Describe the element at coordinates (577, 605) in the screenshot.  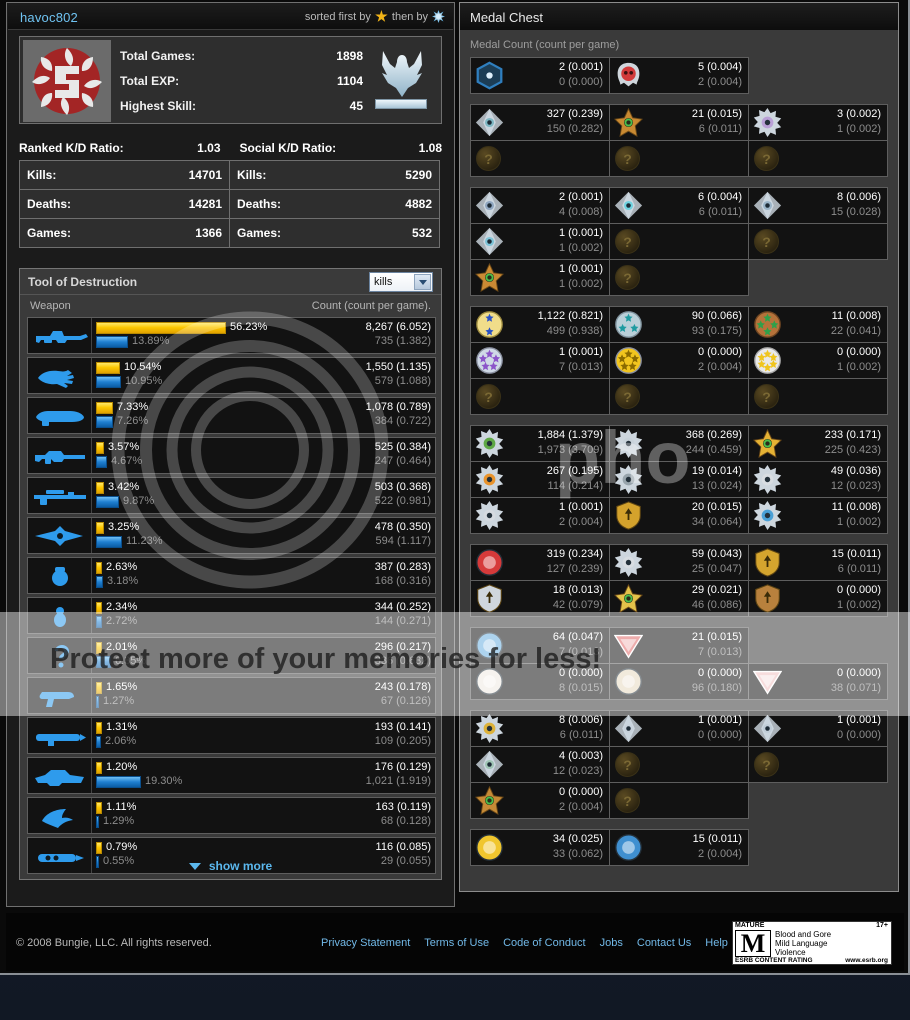
I see `medal-count-secondary: 42 (0.079)` at that location.